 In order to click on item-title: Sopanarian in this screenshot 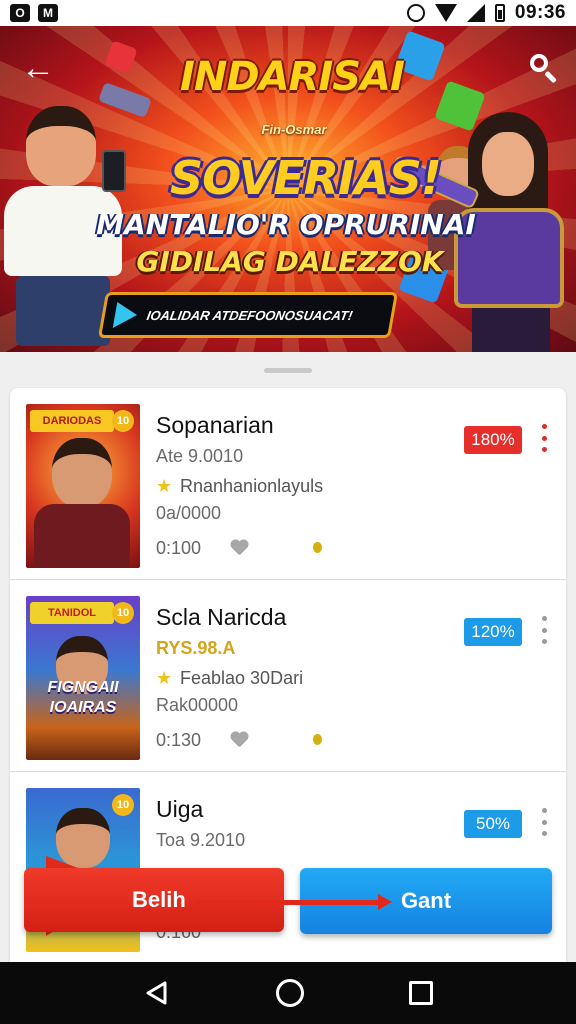, I will do `click(215, 425)`.